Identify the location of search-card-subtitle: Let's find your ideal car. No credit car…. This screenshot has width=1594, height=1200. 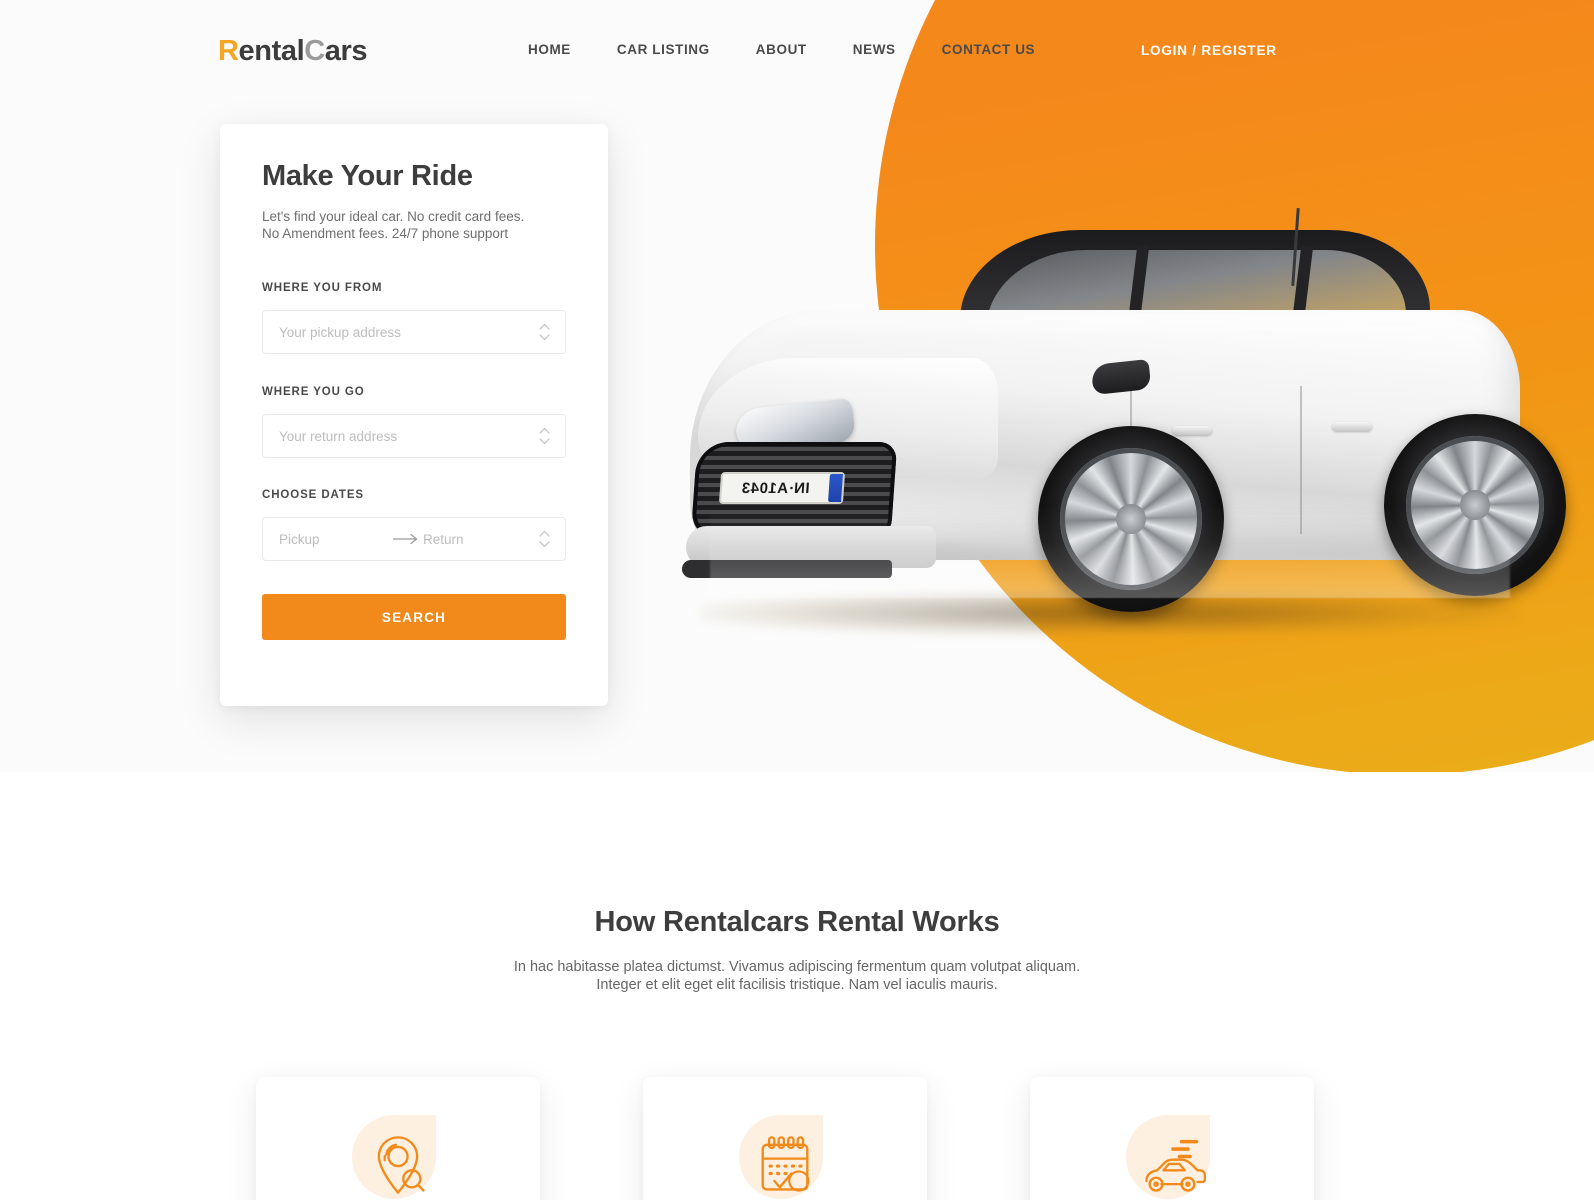
(393, 225).